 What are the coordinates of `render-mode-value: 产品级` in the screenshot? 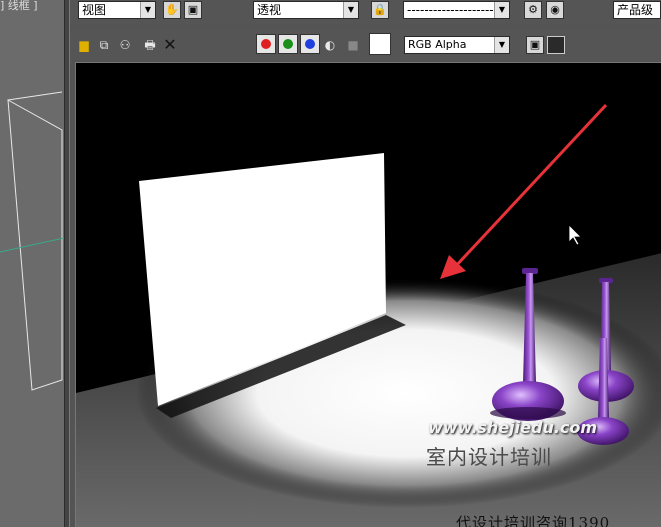 It's located at (635, 10).